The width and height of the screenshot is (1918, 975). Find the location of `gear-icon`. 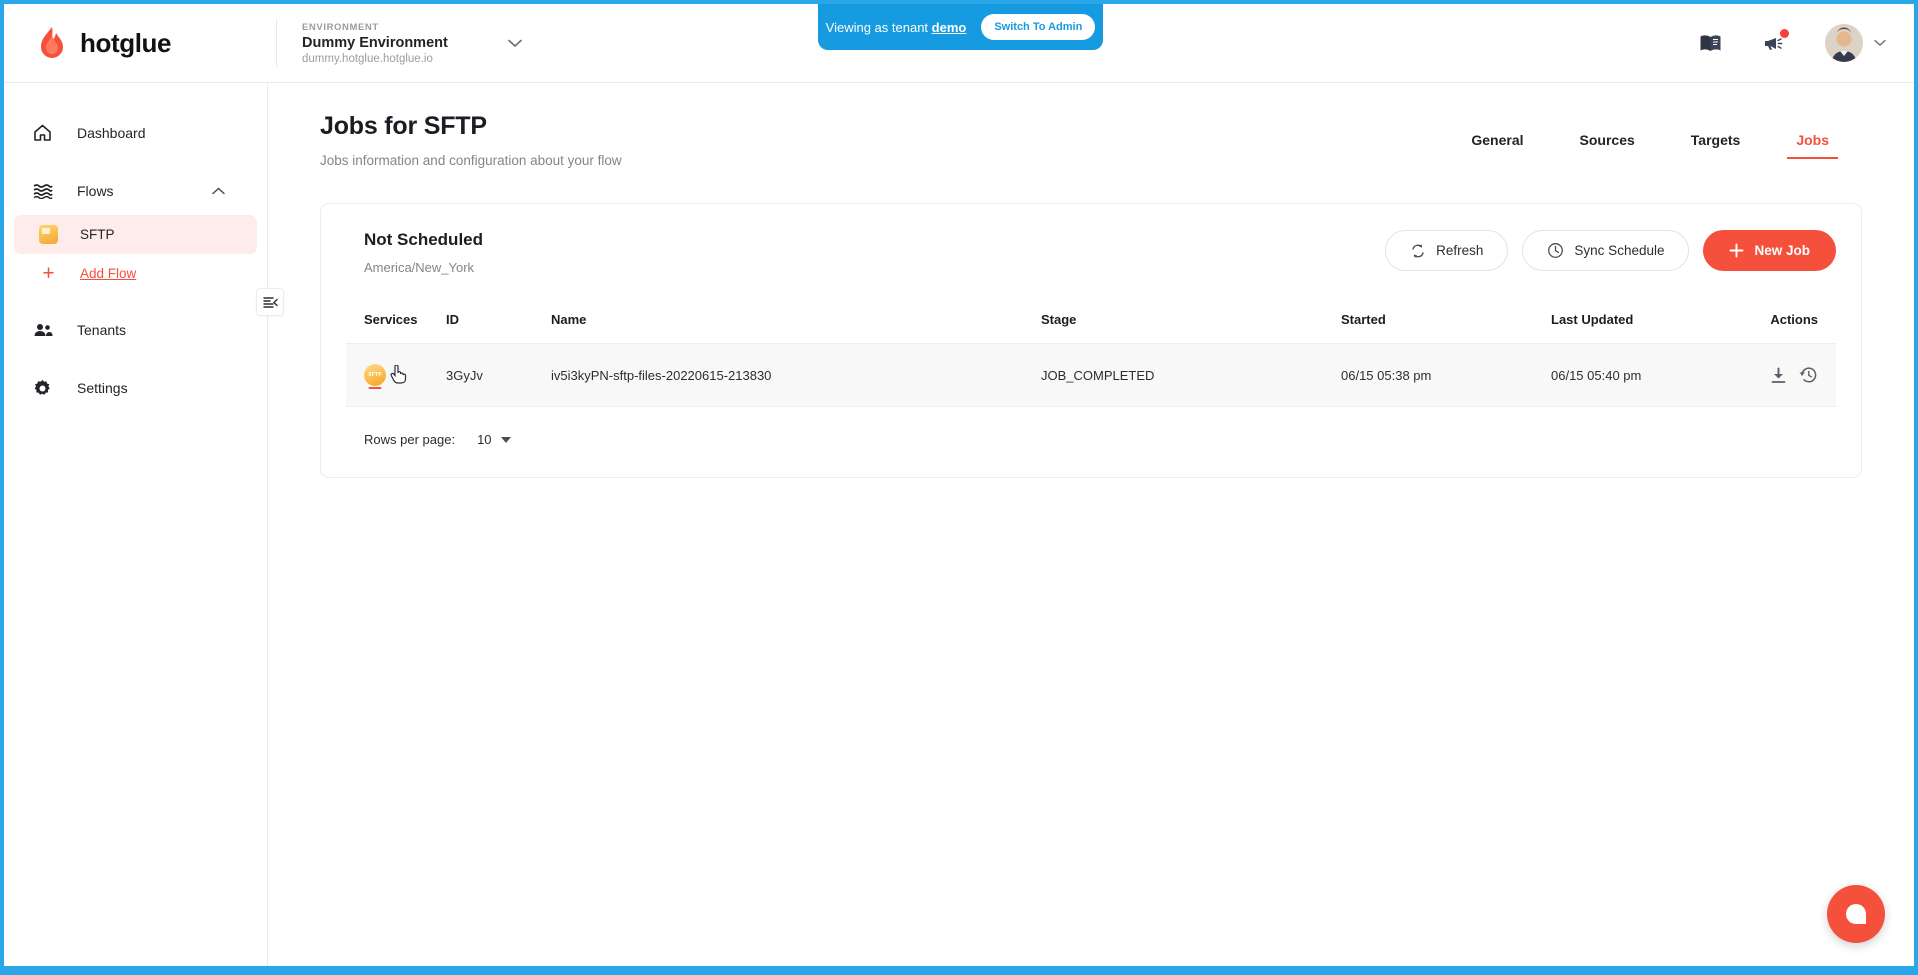

gear-icon is located at coordinates (42, 388).